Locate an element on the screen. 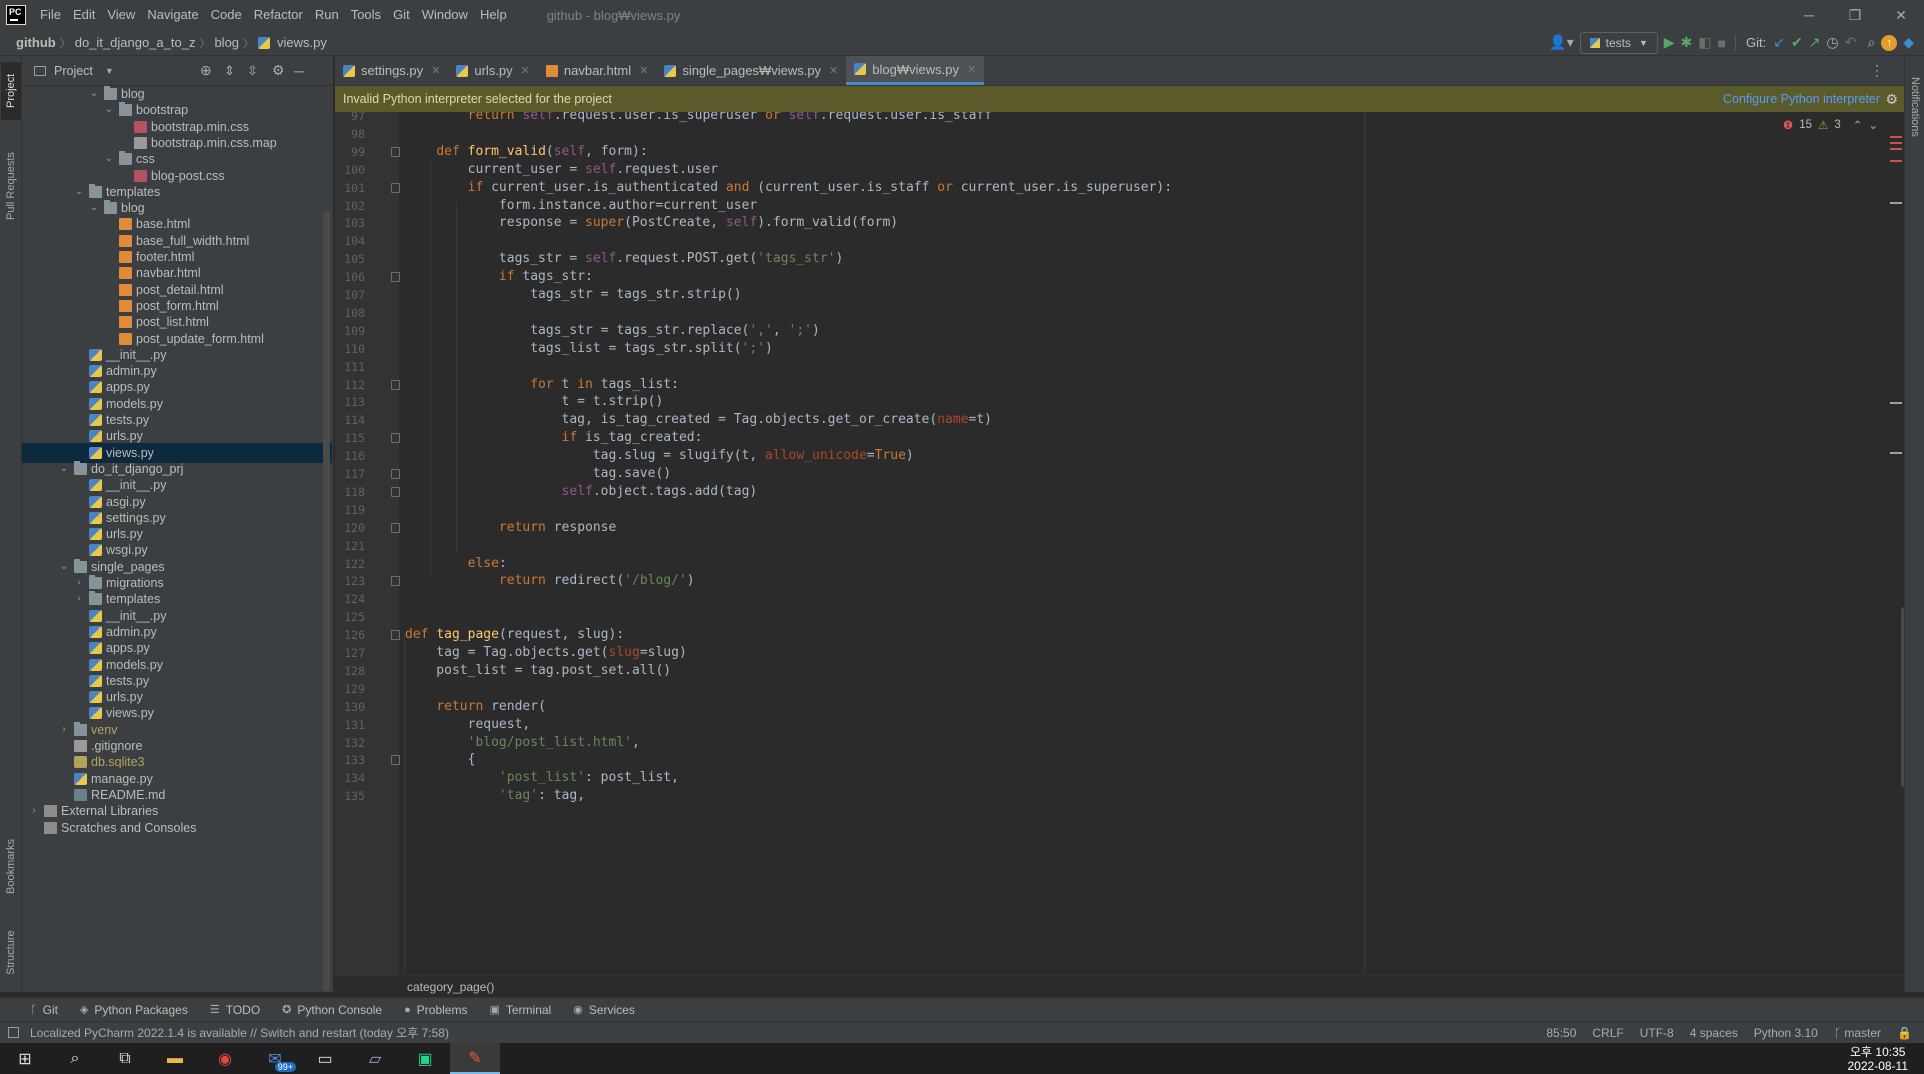 This screenshot has height=1074, width=1924. history-icon: ◷ is located at coordinates (1832, 43).